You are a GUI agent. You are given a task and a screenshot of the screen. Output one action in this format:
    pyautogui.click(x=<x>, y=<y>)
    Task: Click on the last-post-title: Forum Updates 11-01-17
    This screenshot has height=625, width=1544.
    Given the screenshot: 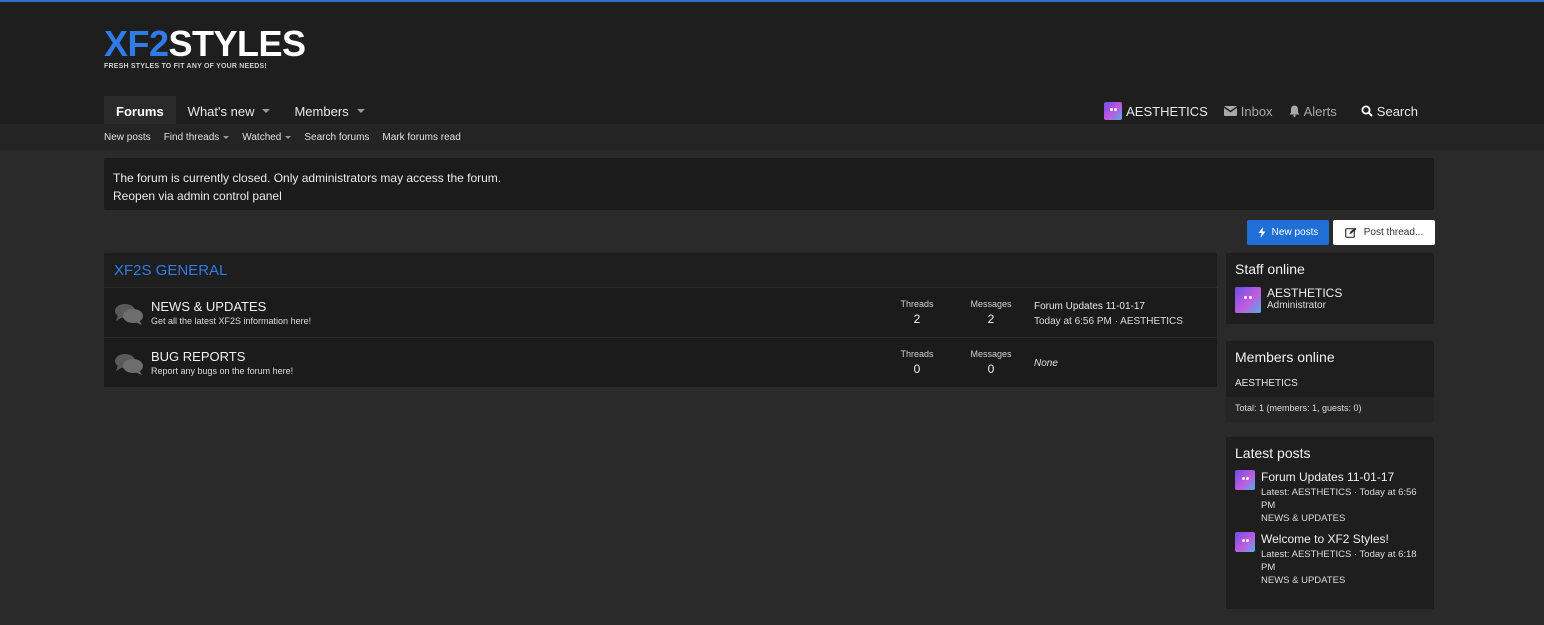 What is the action you would take?
    pyautogui.click(x=1108, y=306)
    